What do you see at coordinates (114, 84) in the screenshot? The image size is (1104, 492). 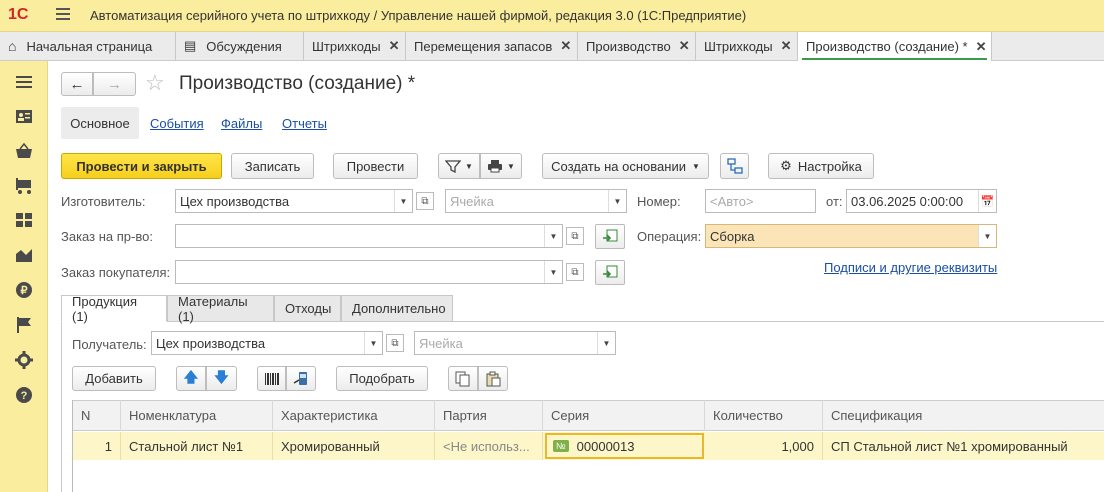 I see `forward-button: →` at bounding box center [114, 84].